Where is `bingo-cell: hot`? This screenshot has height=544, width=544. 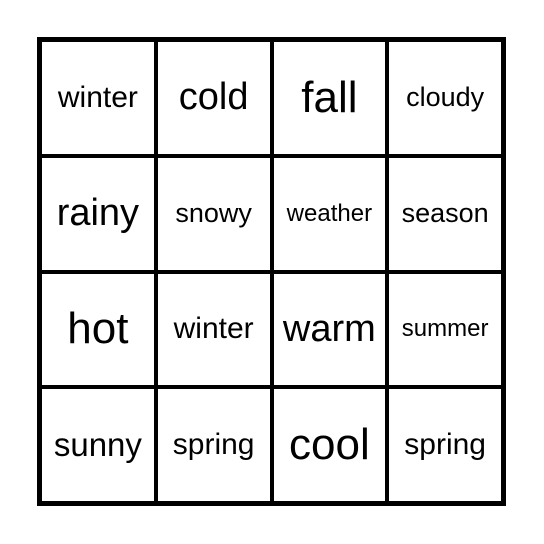
bingo-cell: hot is located at coordinates (98, 329).